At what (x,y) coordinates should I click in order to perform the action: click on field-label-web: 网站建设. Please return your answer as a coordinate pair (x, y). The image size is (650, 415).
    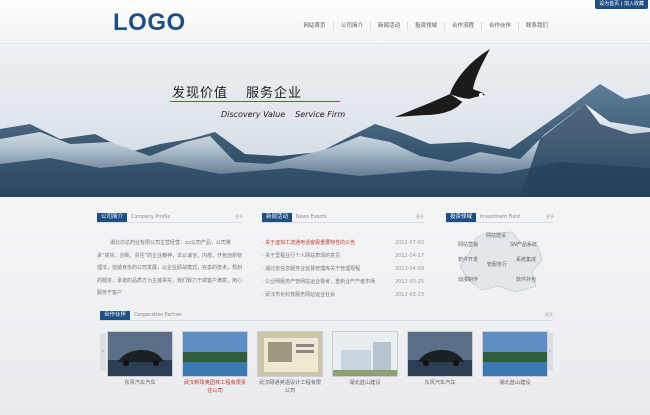
    Looking at the image, I should click on (496, 235).